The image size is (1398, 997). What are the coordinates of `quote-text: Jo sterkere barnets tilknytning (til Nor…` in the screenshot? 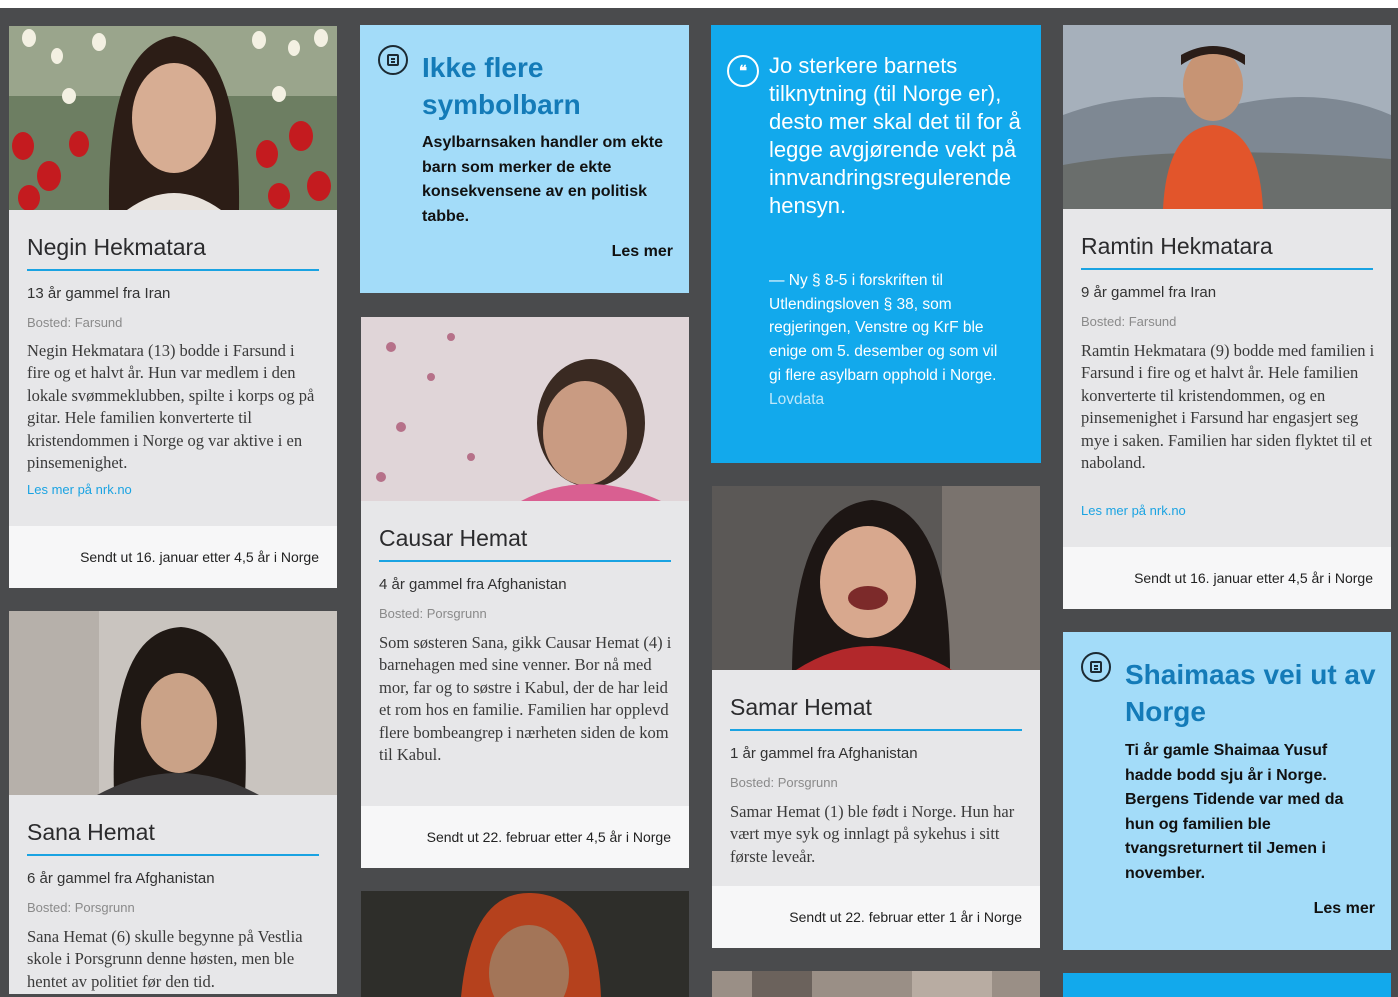 It's located at (895, 135).